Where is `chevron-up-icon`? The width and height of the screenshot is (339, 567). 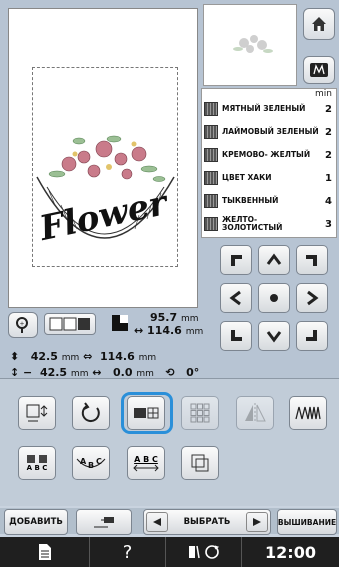 chevron-up-icon is located at coordinates (274, 259).